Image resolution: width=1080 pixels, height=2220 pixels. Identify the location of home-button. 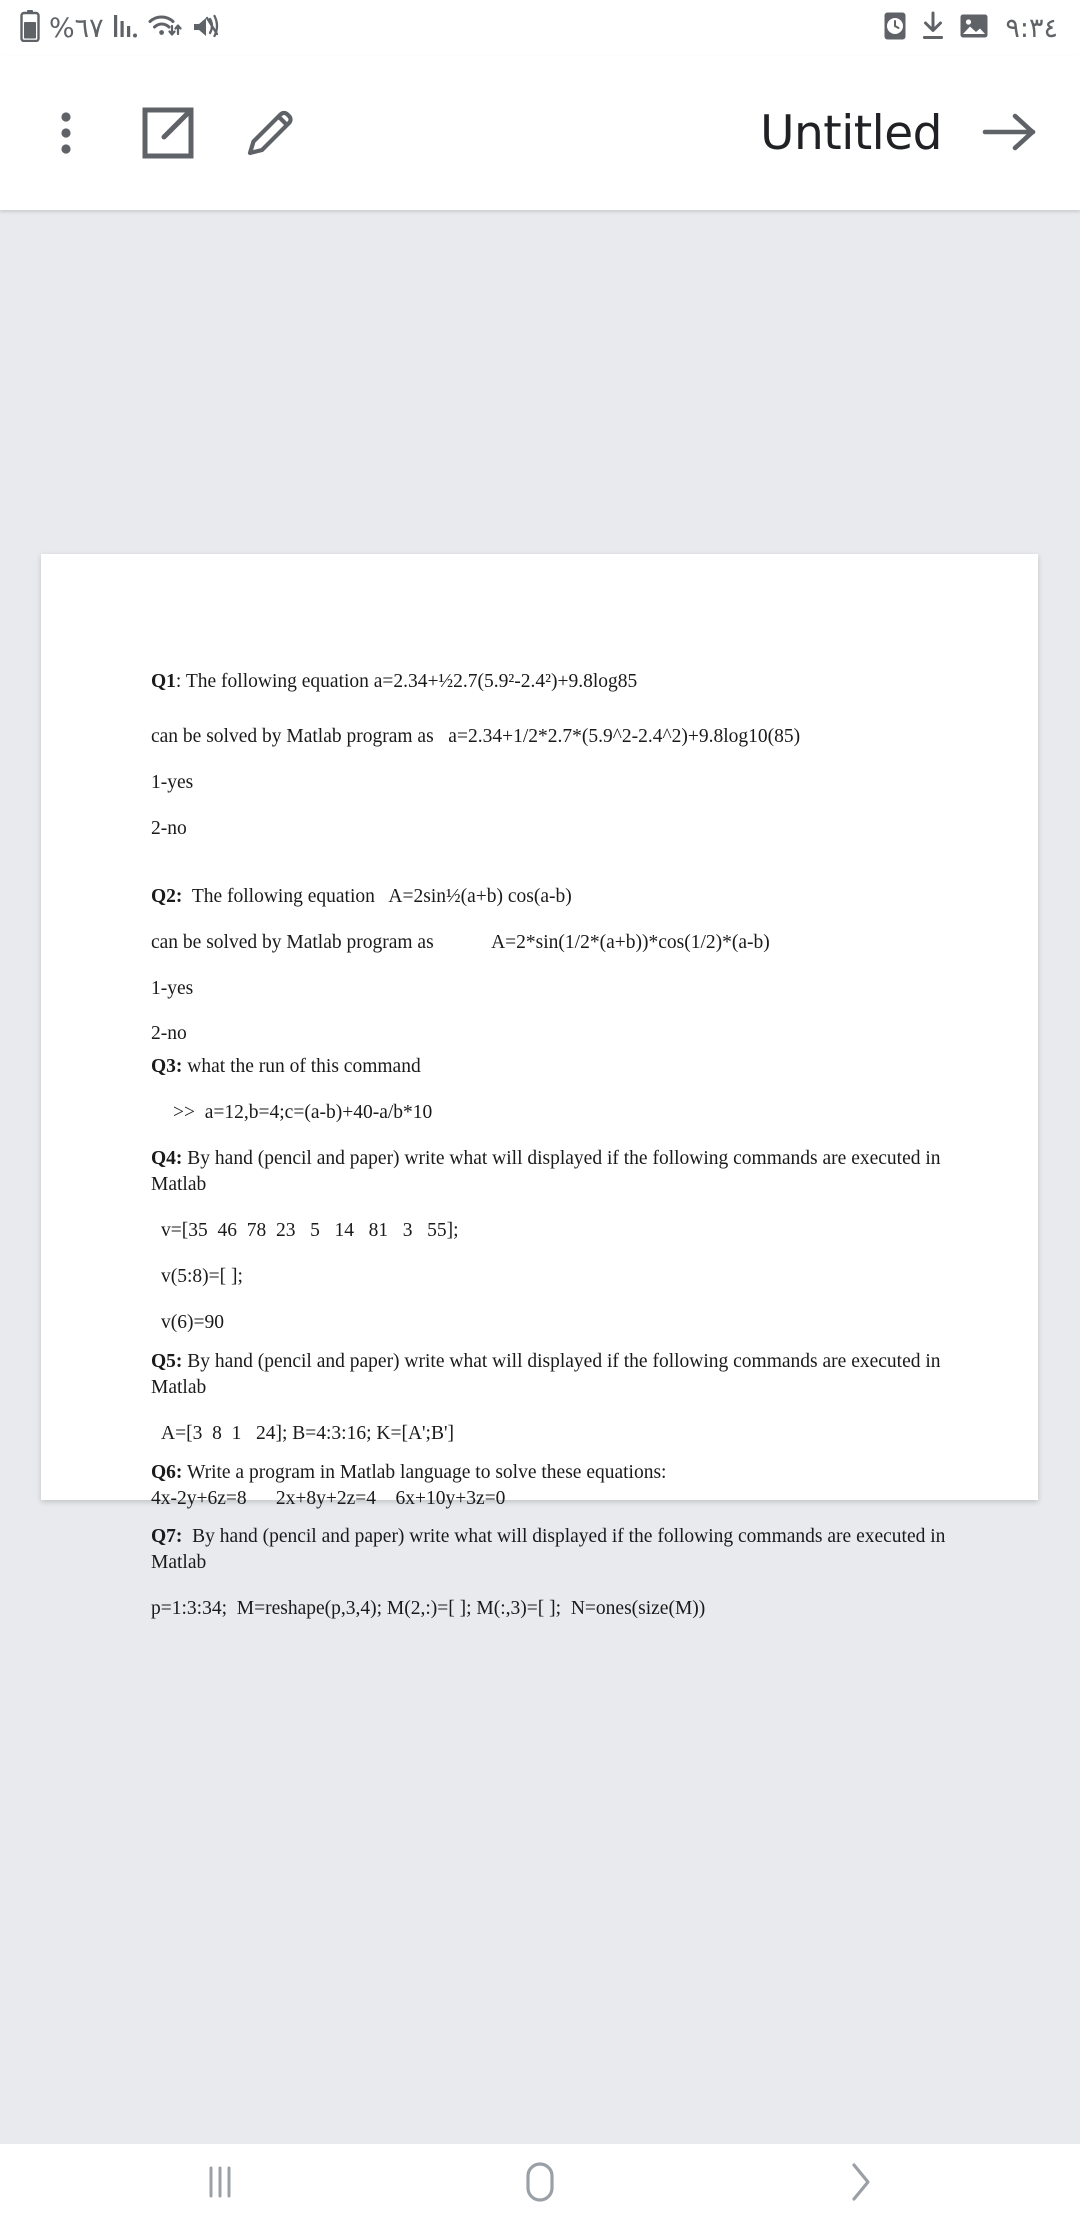
(540, 2182).